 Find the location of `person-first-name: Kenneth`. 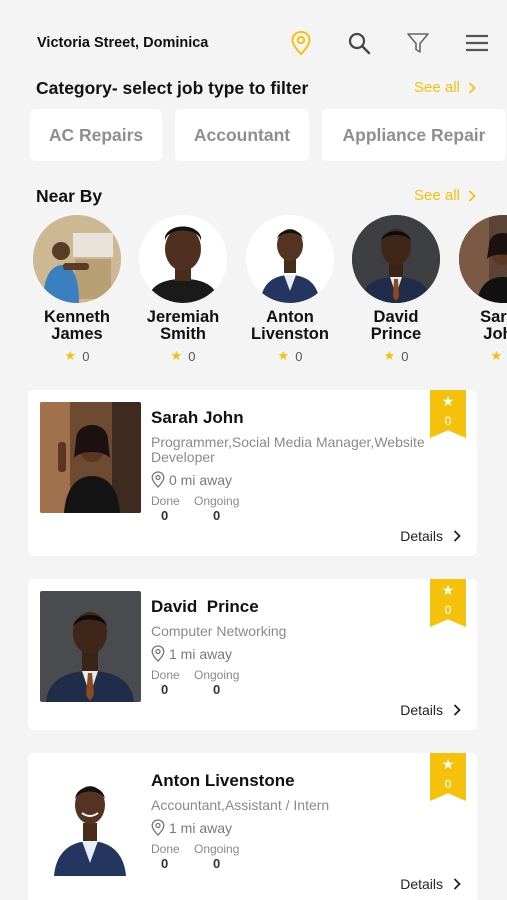

person-first-name: Kenneth is located at coordinates (77, 317).